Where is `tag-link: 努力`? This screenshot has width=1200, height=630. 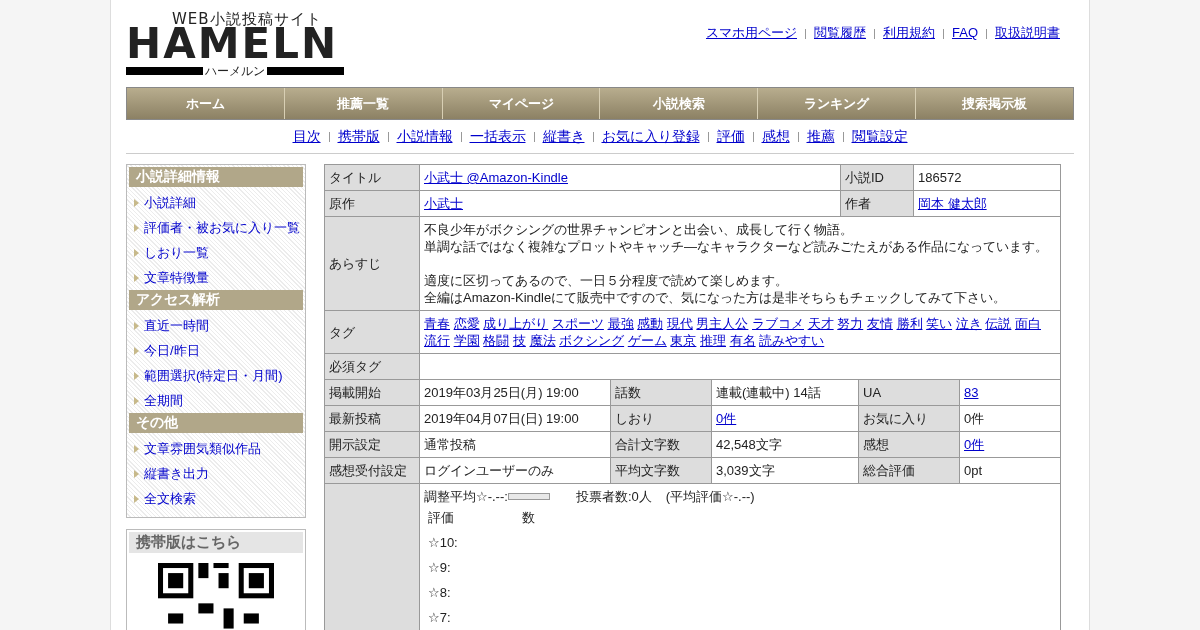
tag-link: 努力 is located at coordinates (850, 323).